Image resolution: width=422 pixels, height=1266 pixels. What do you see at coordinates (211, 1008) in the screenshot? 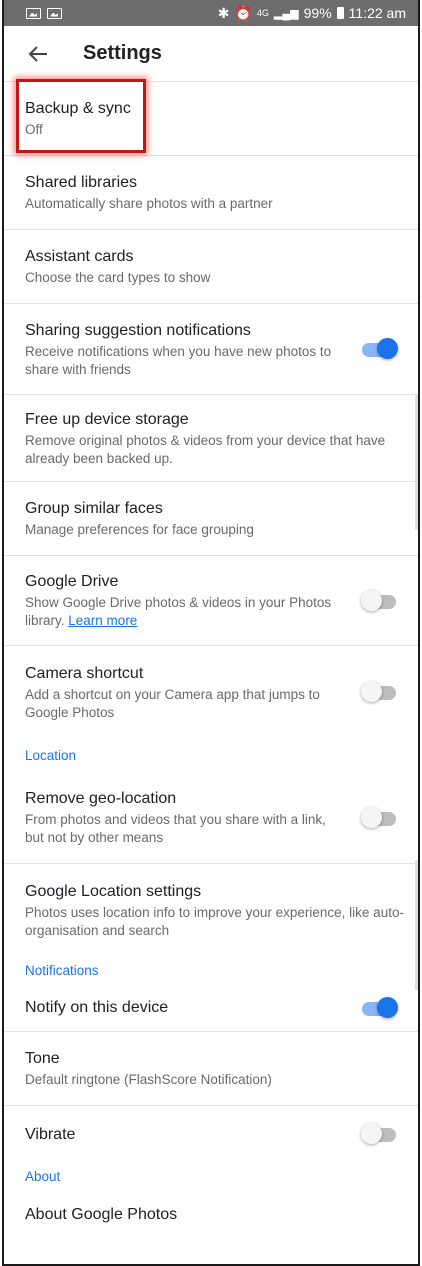
I see `setting-notify-device: Notify on this device` at bounding box center [211, 1008].